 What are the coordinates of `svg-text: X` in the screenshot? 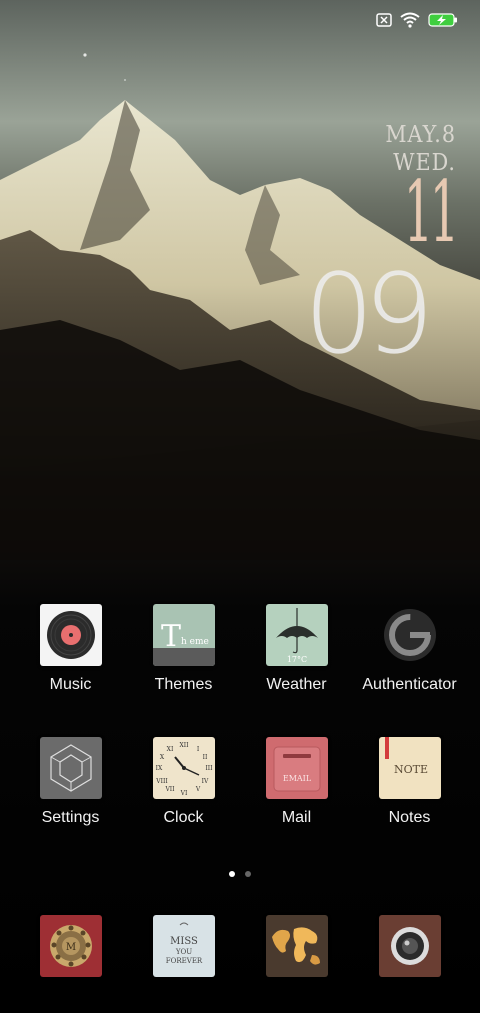 It's located at (161, 757).